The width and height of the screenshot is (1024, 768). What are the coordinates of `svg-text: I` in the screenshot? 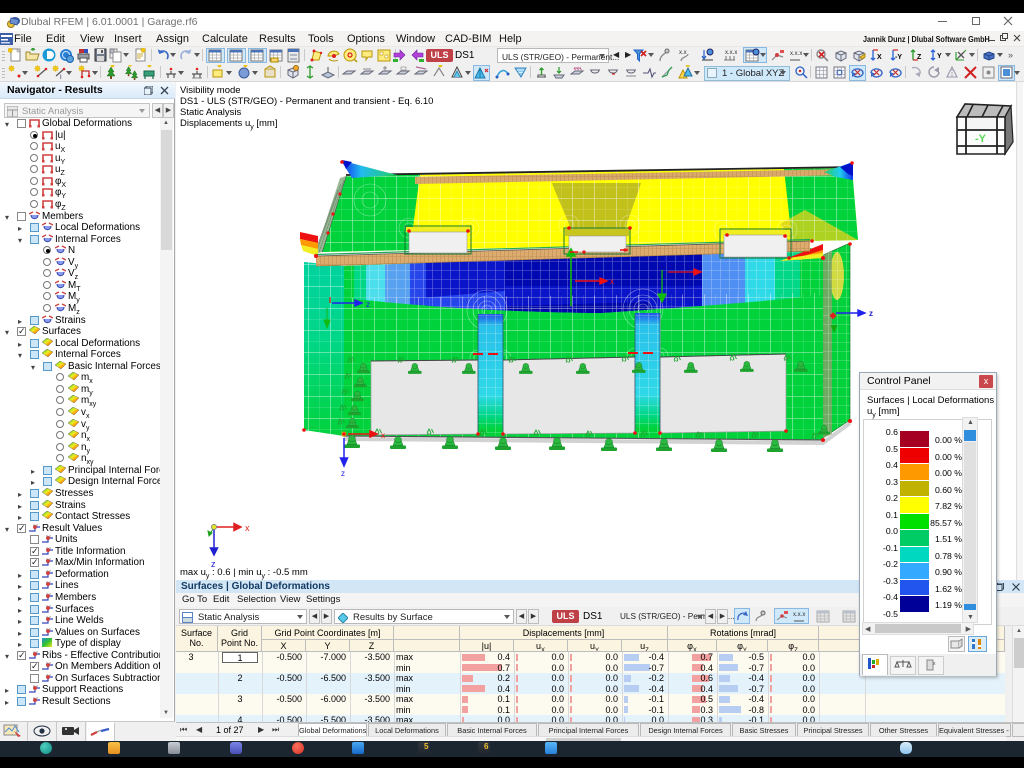 It's located at (61, 77).